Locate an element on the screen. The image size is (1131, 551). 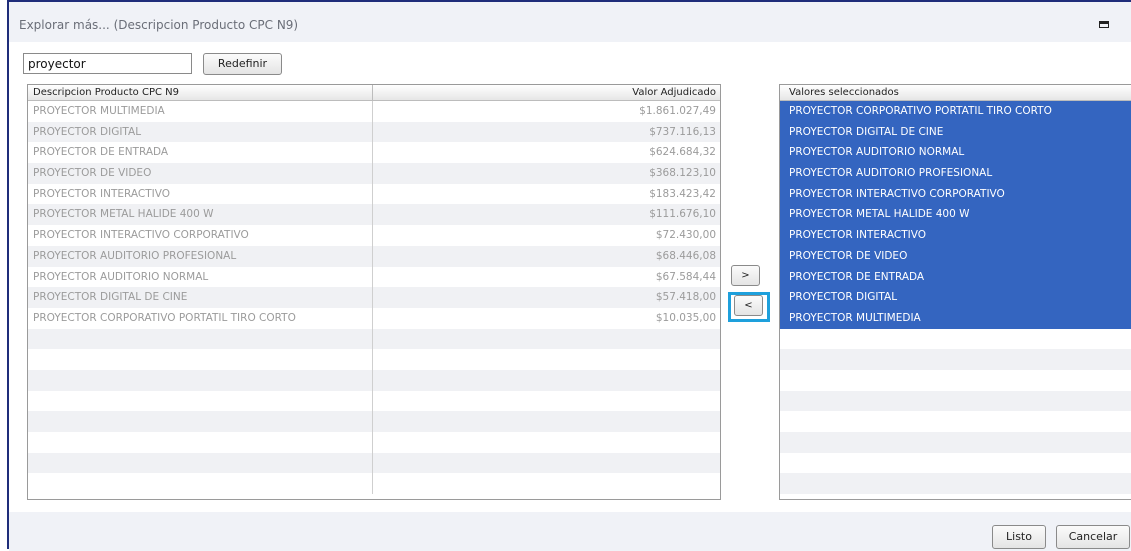
ok-button: Listo is located at coordinates (1019, 537).